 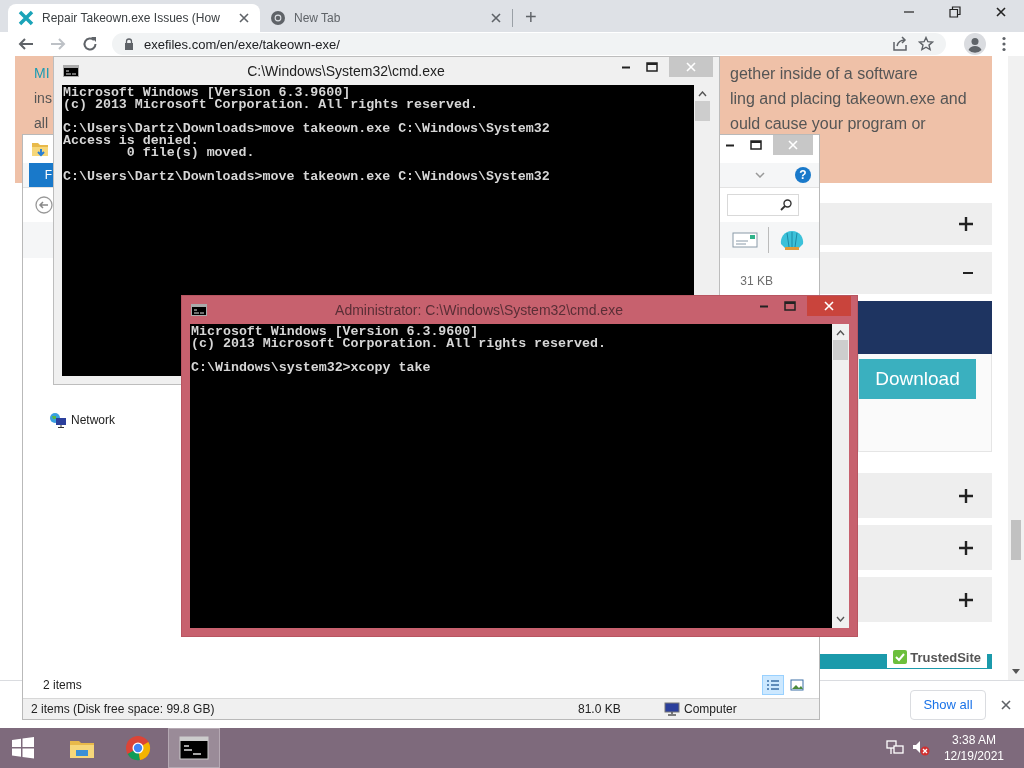 I want to click on image-icon, so click(x=797, y=685).